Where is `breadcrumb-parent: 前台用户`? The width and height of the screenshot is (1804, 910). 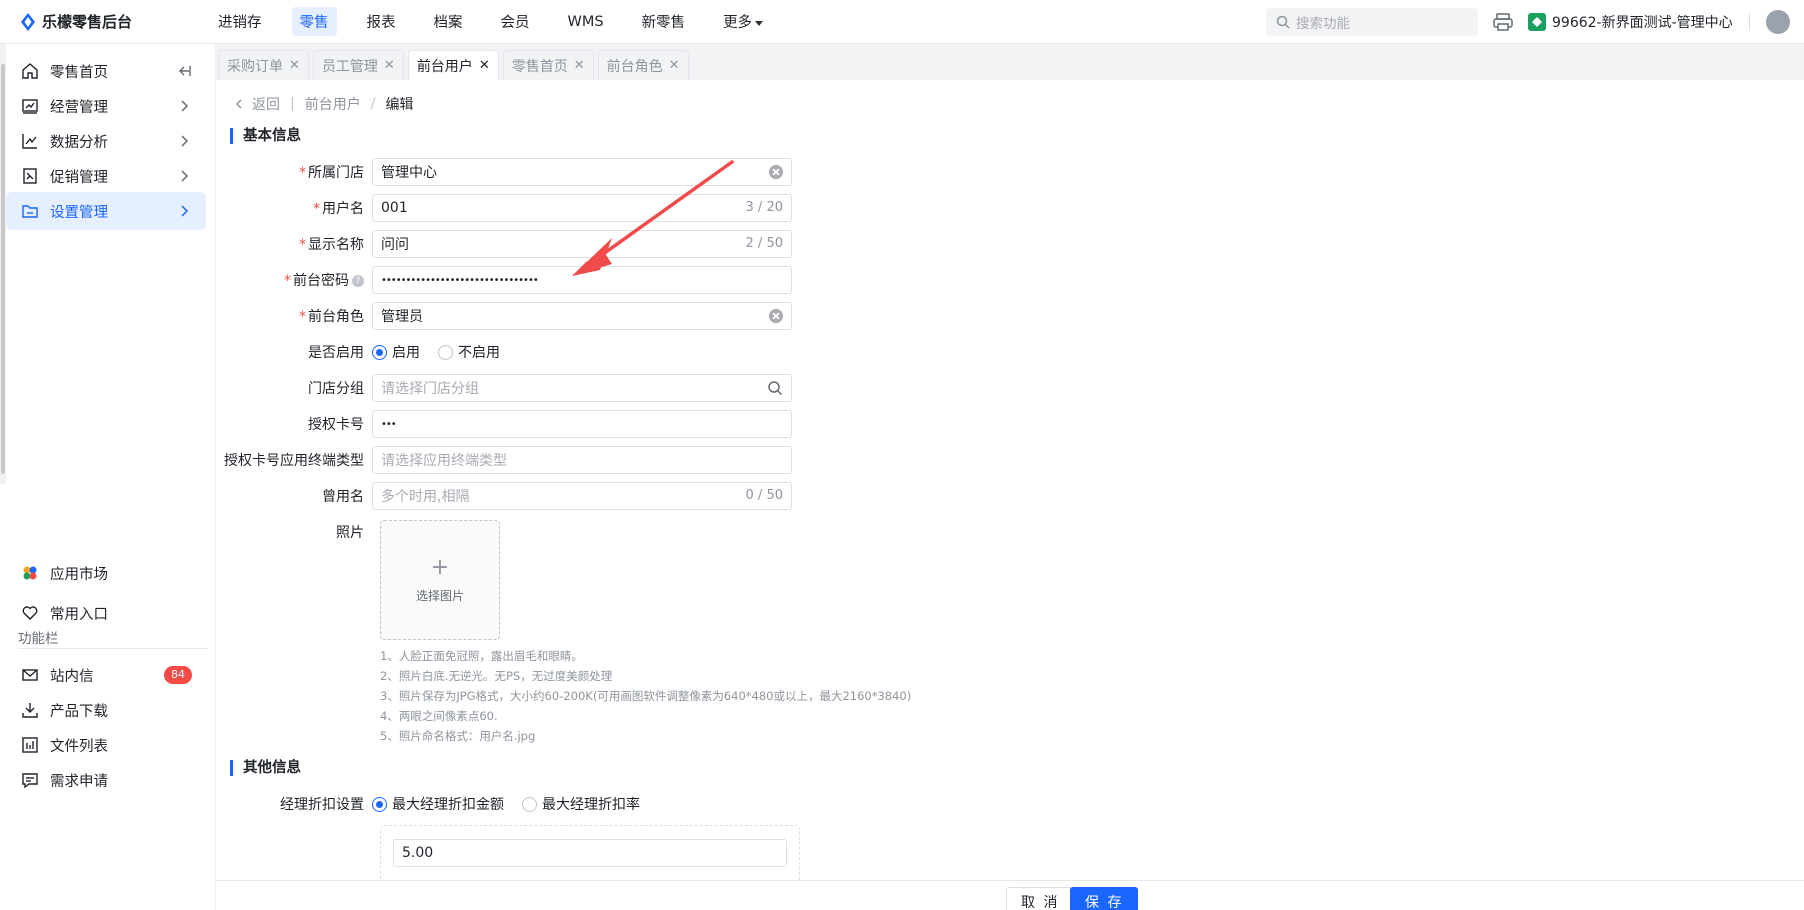
breadcrumb-parent: 前台用户 is located at coordinates (333, 104).